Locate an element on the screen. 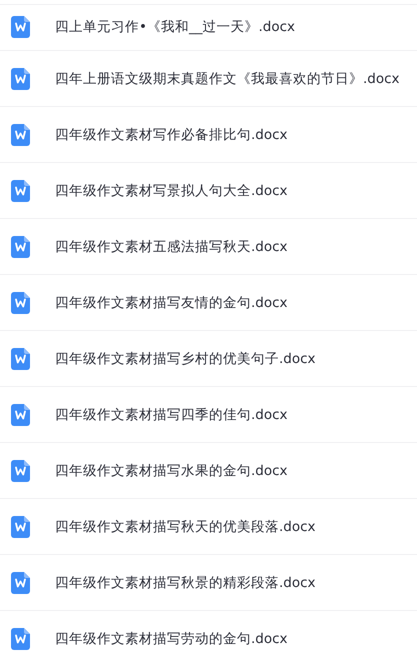 This screenshot has height=665, width=417. file-name: 四上单元习作•《我和__过一天》.docx is located at coordinates (175, 27).